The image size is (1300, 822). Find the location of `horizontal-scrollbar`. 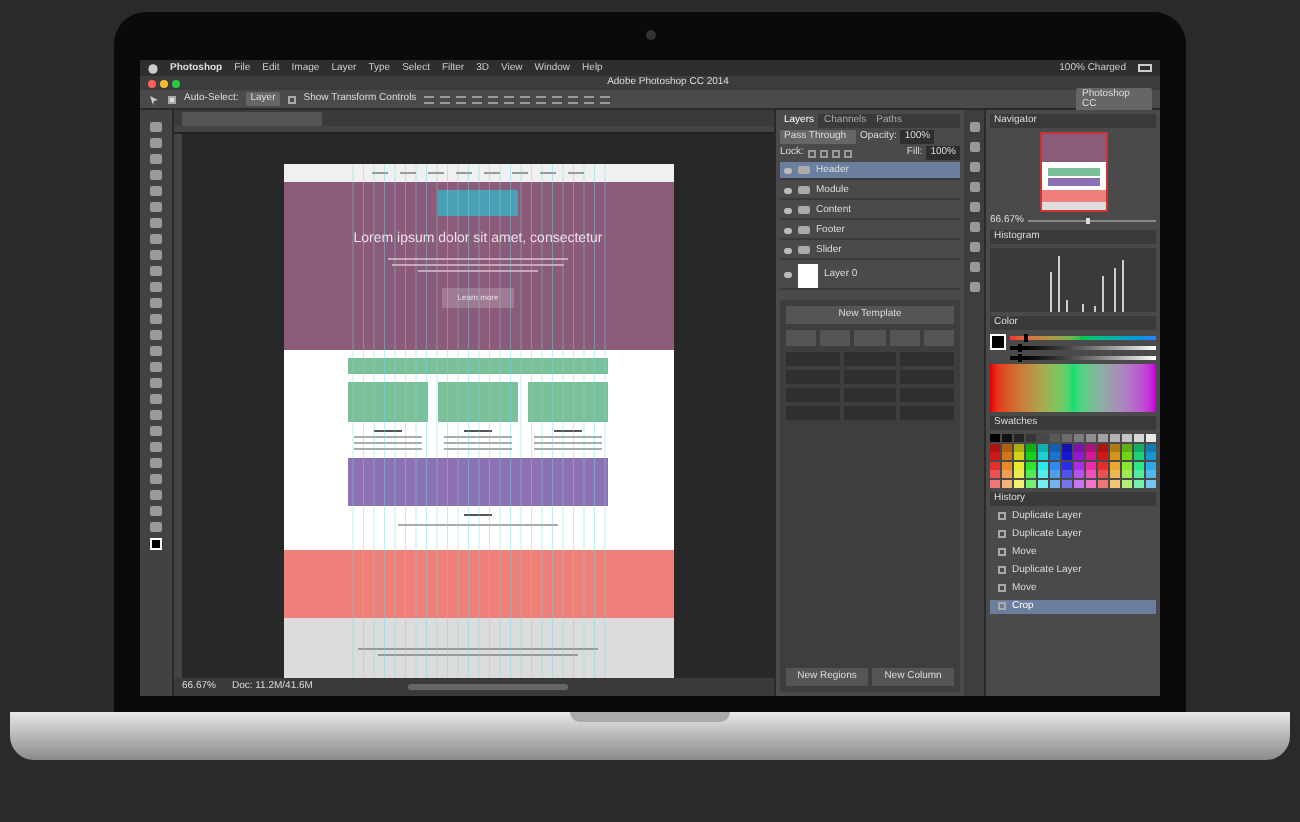

horizontal-scrollbar is located at coordinates (488, 687).